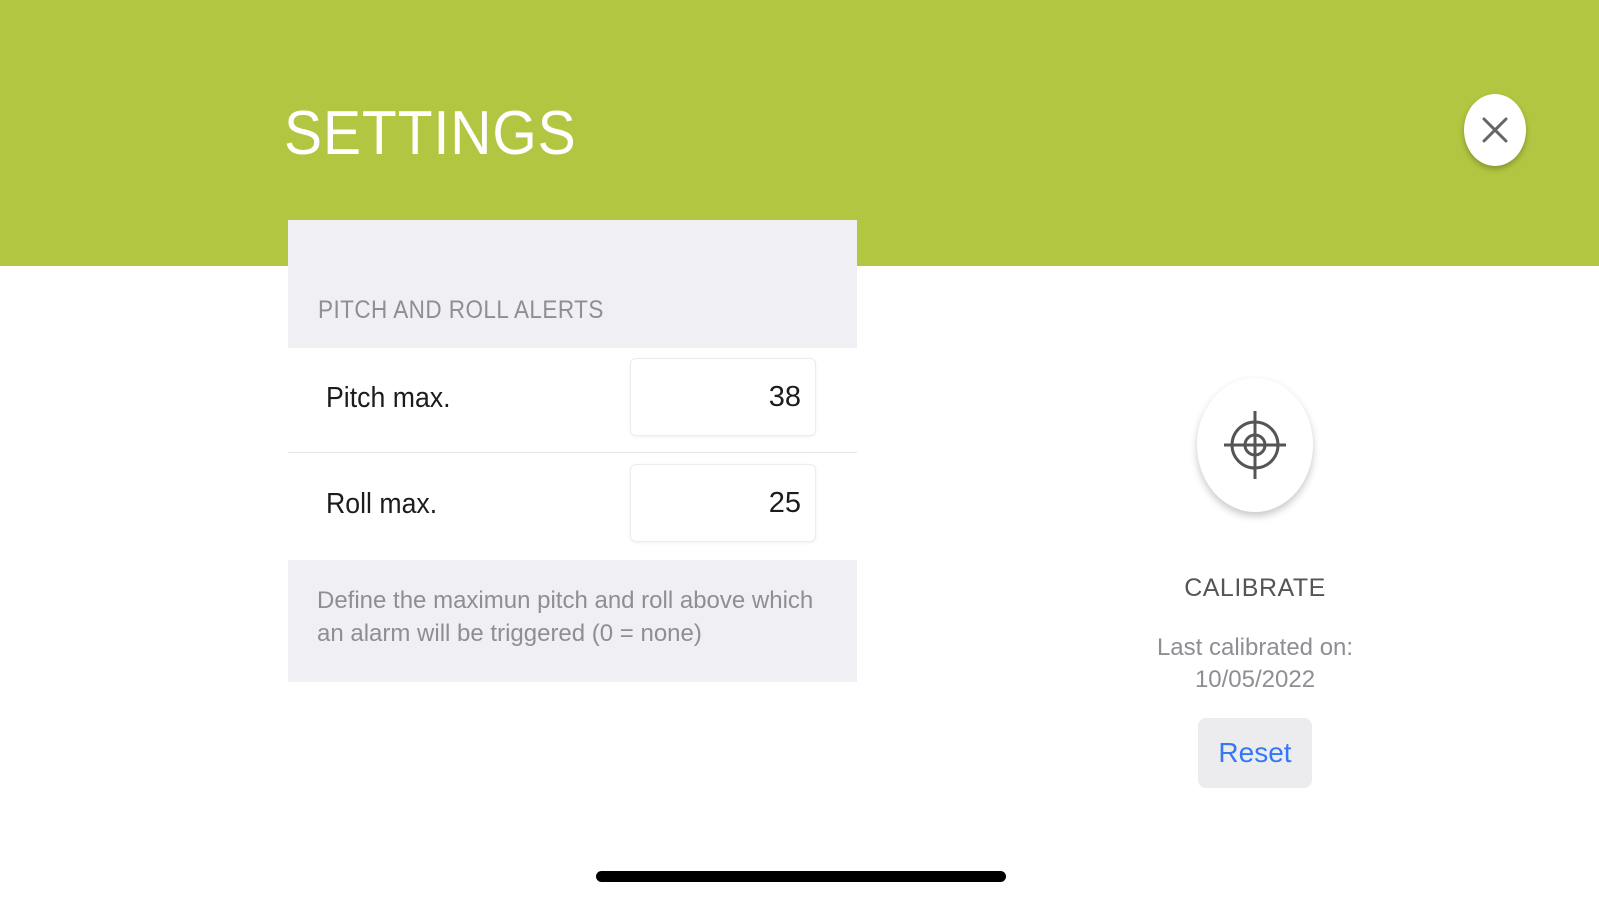  What do you see at coordinates (801, 876) in the screenshot?
I see `home-indicator` at bounding box center [801, 876].